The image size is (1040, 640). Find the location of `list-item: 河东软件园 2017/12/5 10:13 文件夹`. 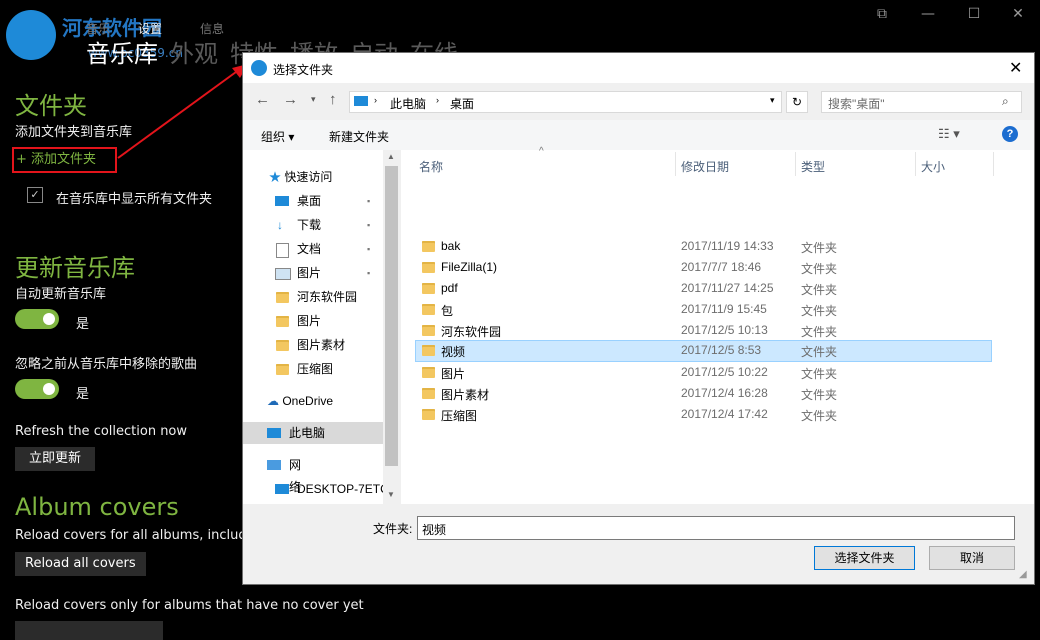

list-item: 河东软件园 2017/12/5 10:13 文件夹 is located at coordinates (702, 330).